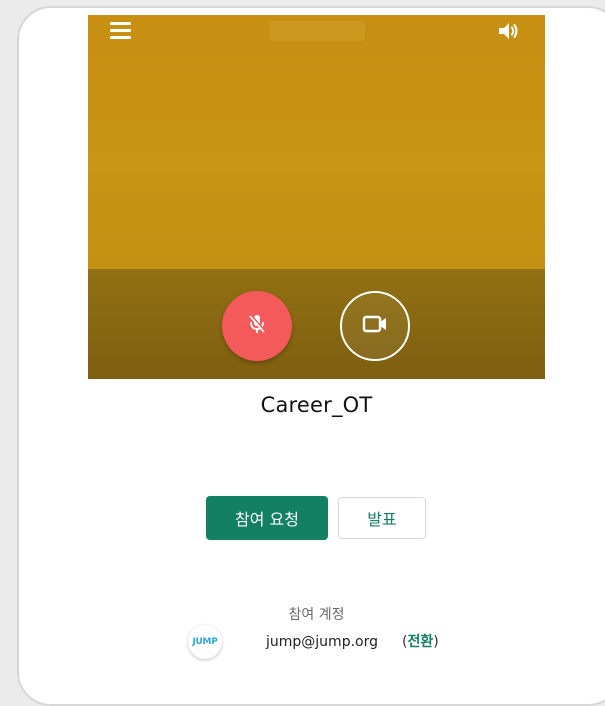 Image resolution: width=605 pixels, height=706 pixels. What do you see at coordinates (316, 324) in the screenshot?
I see `video-controls-bar` at bounding box center [316, 324].